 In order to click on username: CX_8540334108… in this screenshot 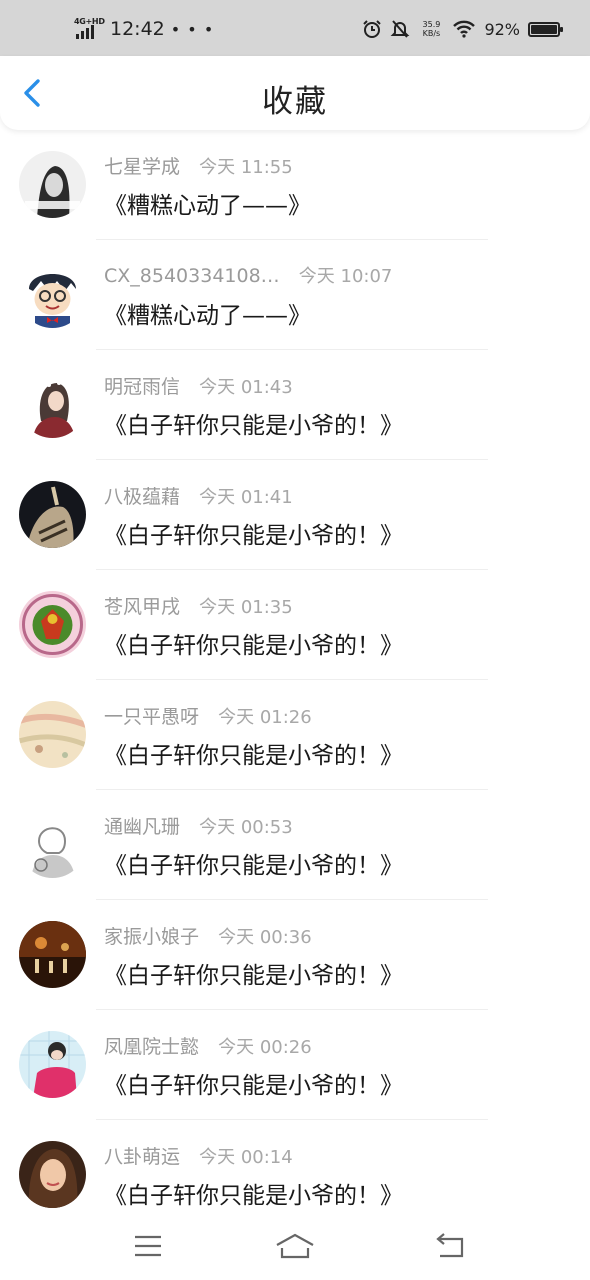, I will do `click(192, 276)`.